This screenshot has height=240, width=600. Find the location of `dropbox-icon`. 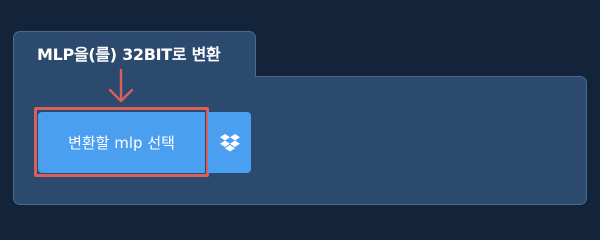

dropbox-icon is located at coordinates (229, 142).